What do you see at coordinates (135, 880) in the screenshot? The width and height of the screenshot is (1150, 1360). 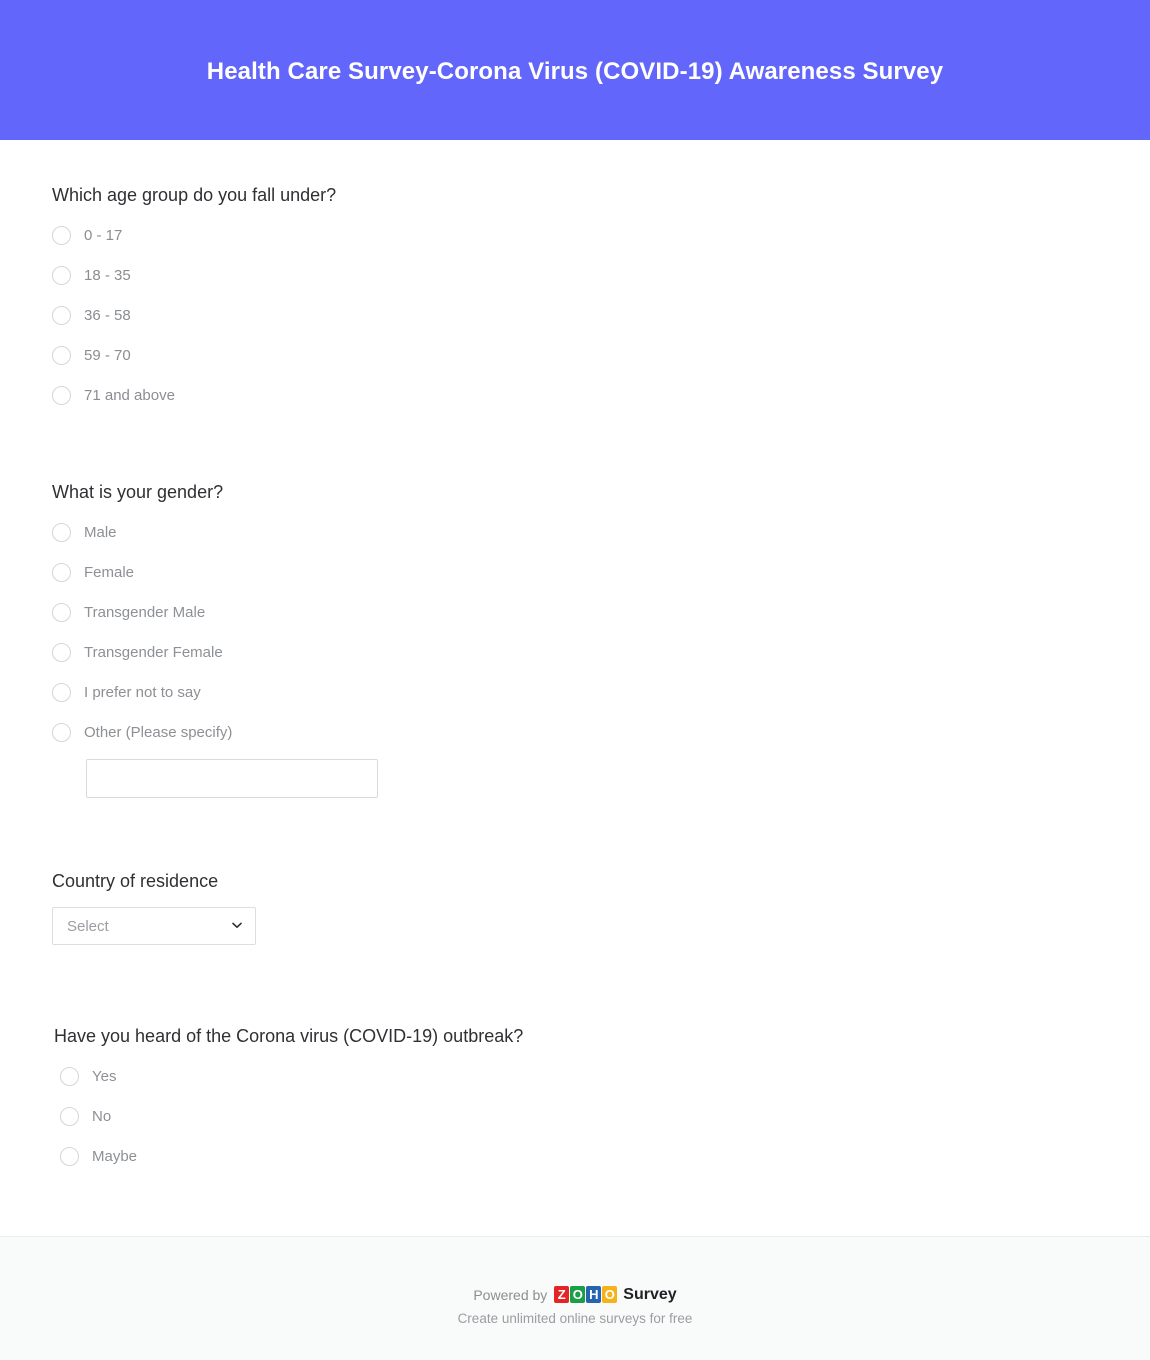 I see `question-title: Country of residence` at bounding box center [135, 880].